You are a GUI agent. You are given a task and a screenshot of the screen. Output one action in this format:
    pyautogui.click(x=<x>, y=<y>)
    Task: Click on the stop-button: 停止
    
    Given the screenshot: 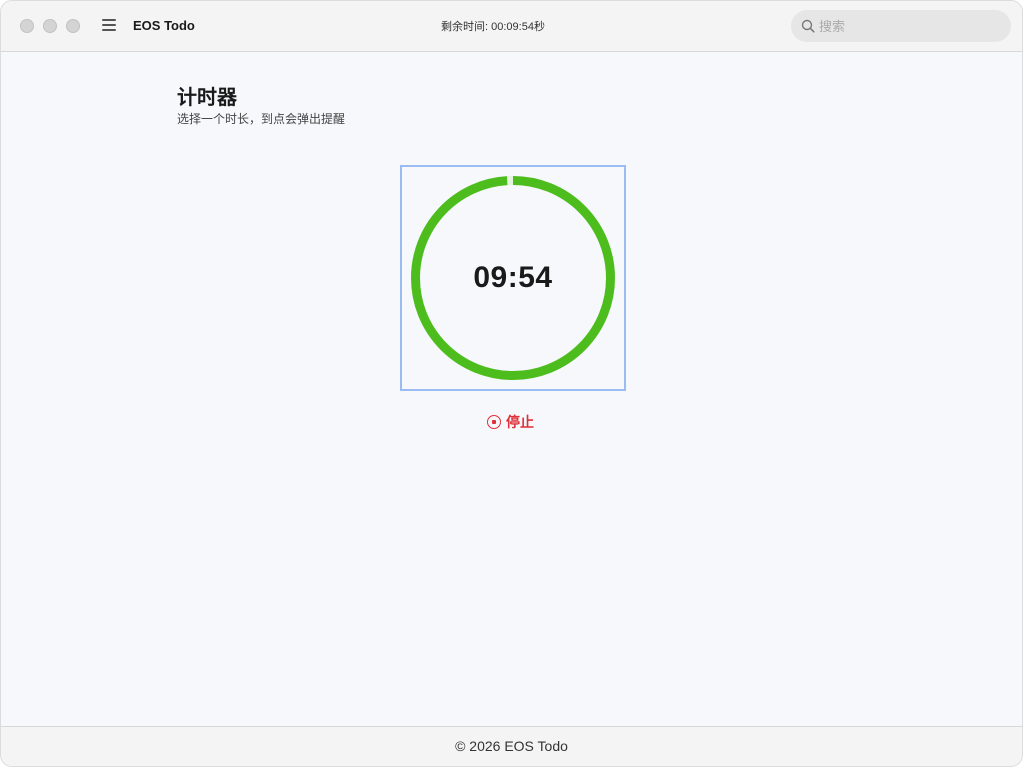 What is the action you would take?
    pyautogui.click(x=510, y=422)
    